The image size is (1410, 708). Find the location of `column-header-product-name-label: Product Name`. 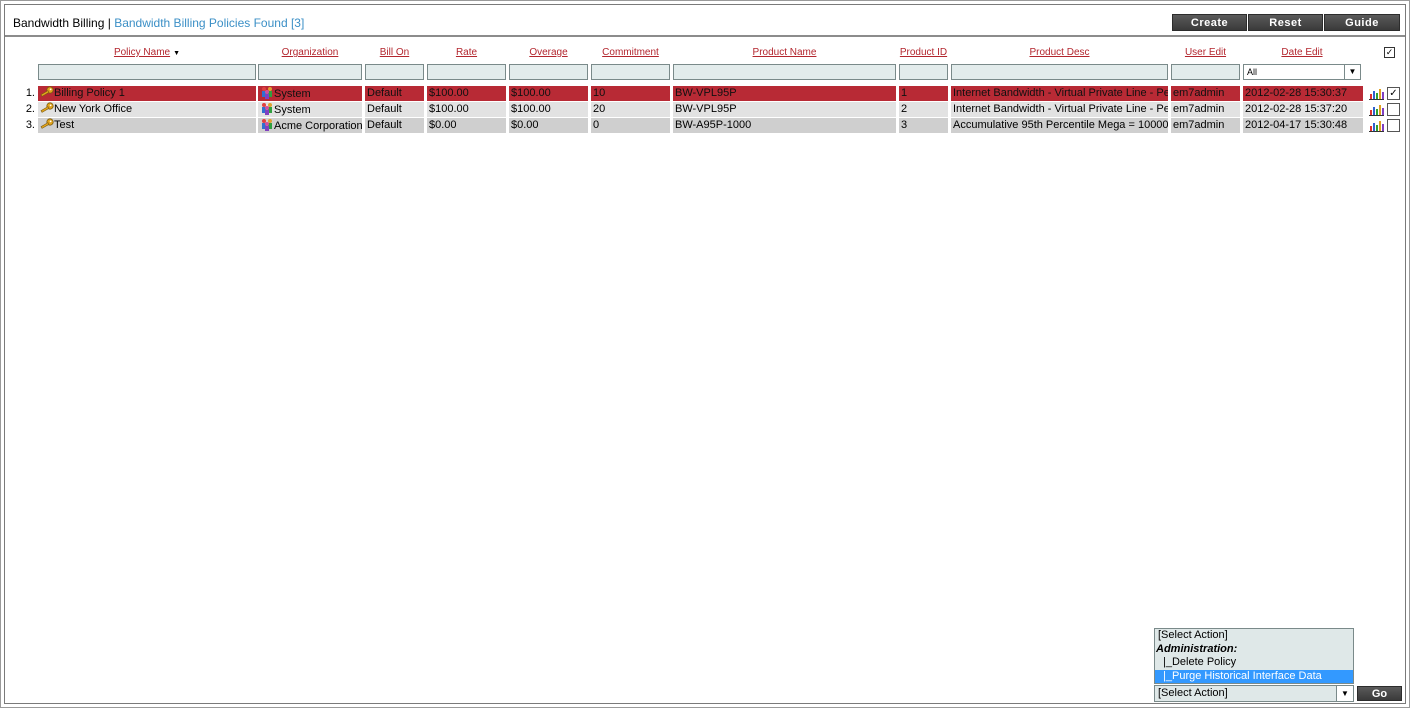

column-header-product-name-label: Product Name is located at coordinates (785, 52).